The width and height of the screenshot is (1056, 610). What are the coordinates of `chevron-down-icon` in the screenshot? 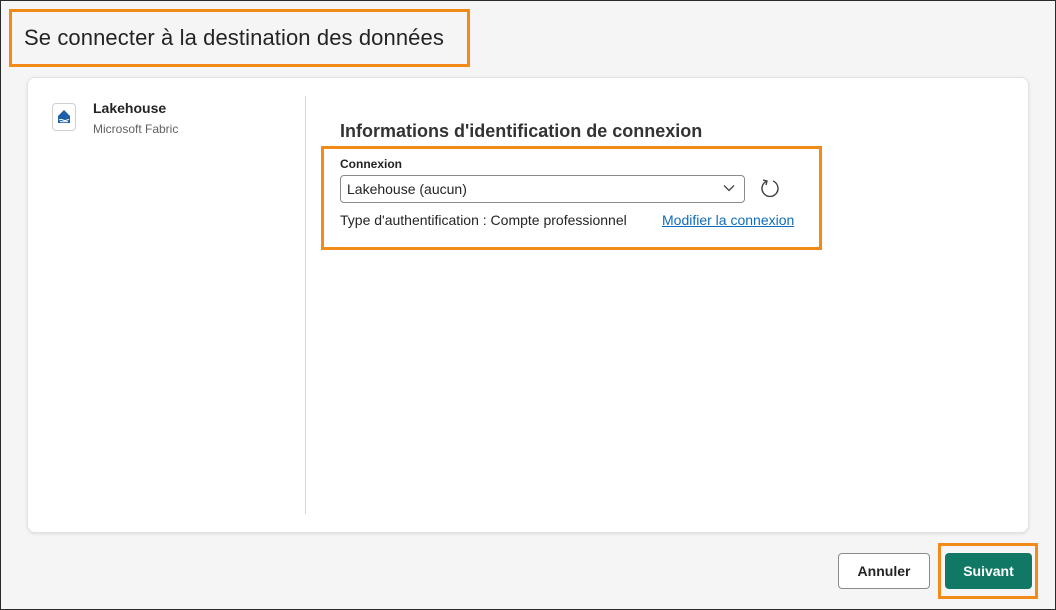 It's located at (729, 188).